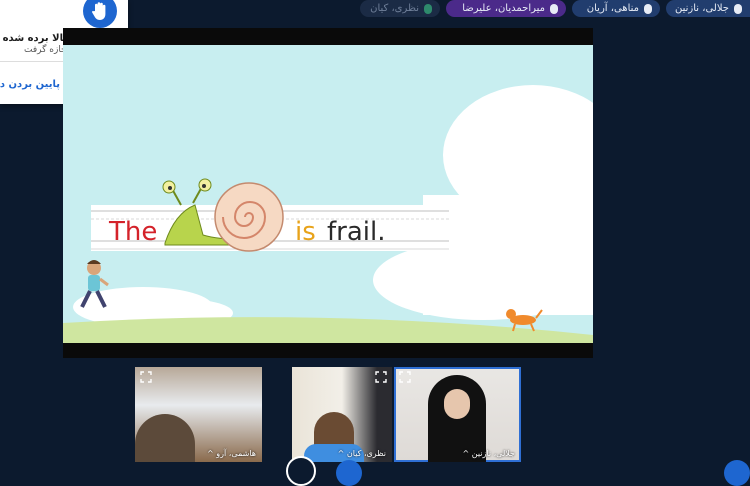 Image resolution: width=750 pixels, height=486 pixels. I want to click on participant-chip-3: میراحمدیان، علیرضا, so click(506, 8).